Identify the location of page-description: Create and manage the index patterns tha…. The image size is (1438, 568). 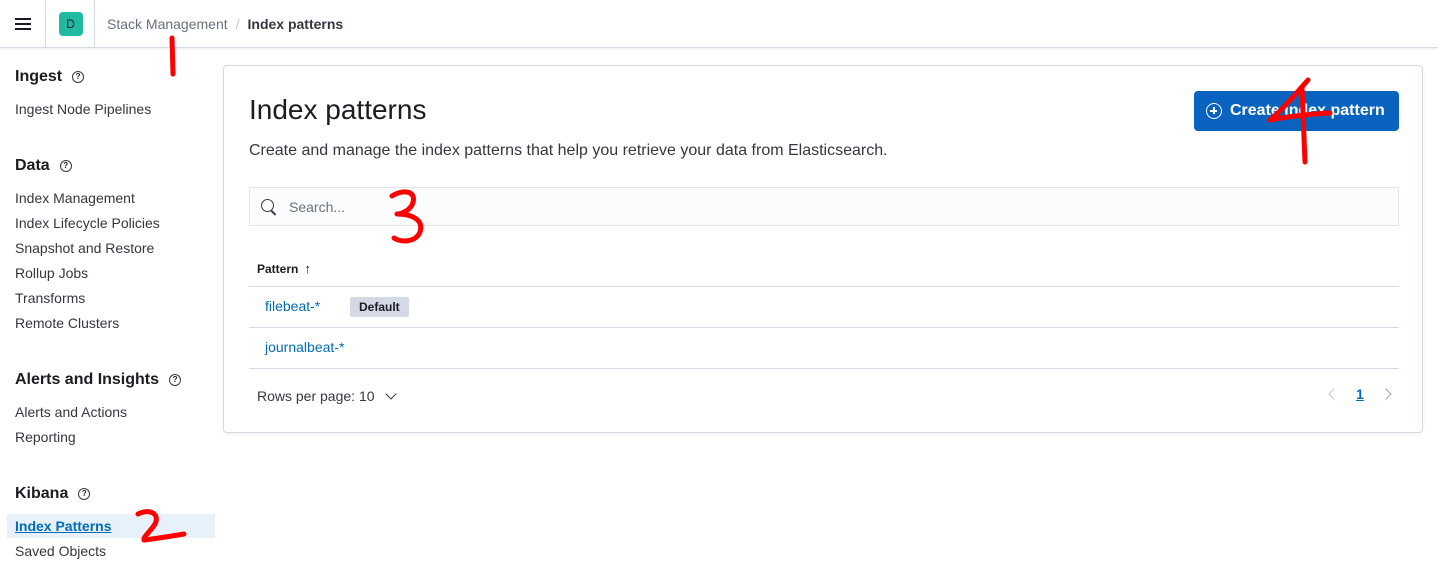
(568, 150).